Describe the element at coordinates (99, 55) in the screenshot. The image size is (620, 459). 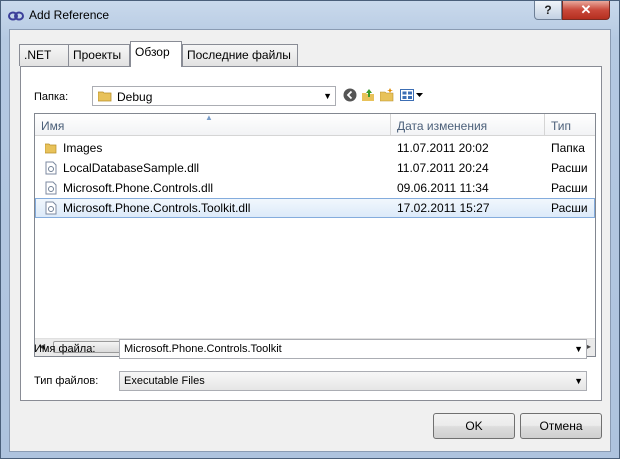
I see `tab-projects: Проекты` at that location.